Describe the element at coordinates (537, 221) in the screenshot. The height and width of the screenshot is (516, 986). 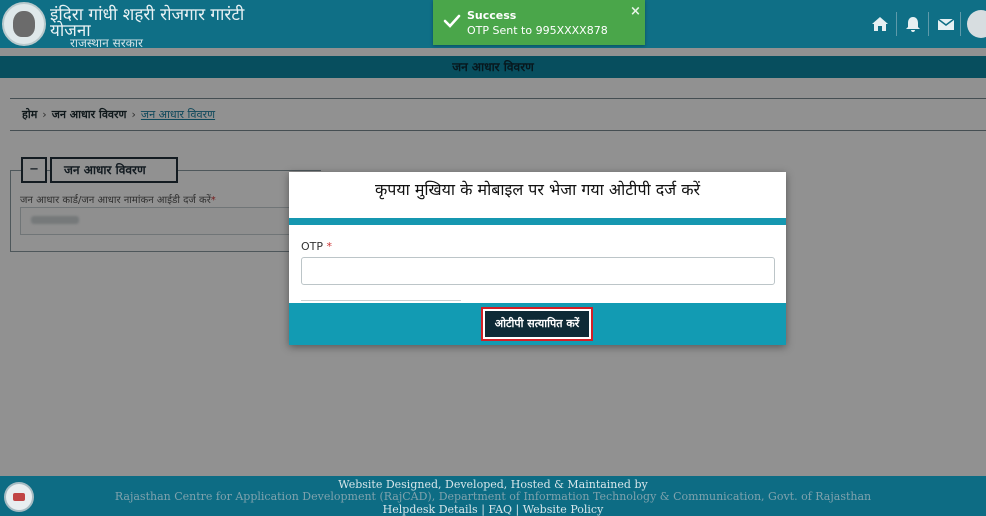
I see `modal-accent-bar` at that location.